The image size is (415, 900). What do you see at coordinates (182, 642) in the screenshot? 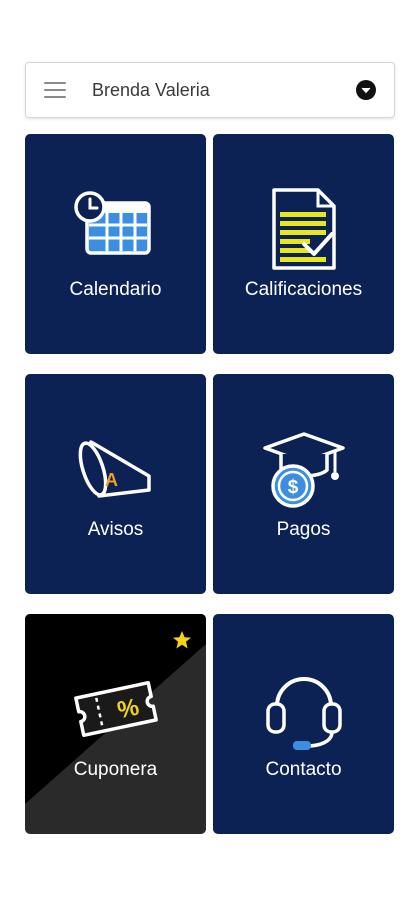
I see `star-icon` at bounding box center [182, 642].